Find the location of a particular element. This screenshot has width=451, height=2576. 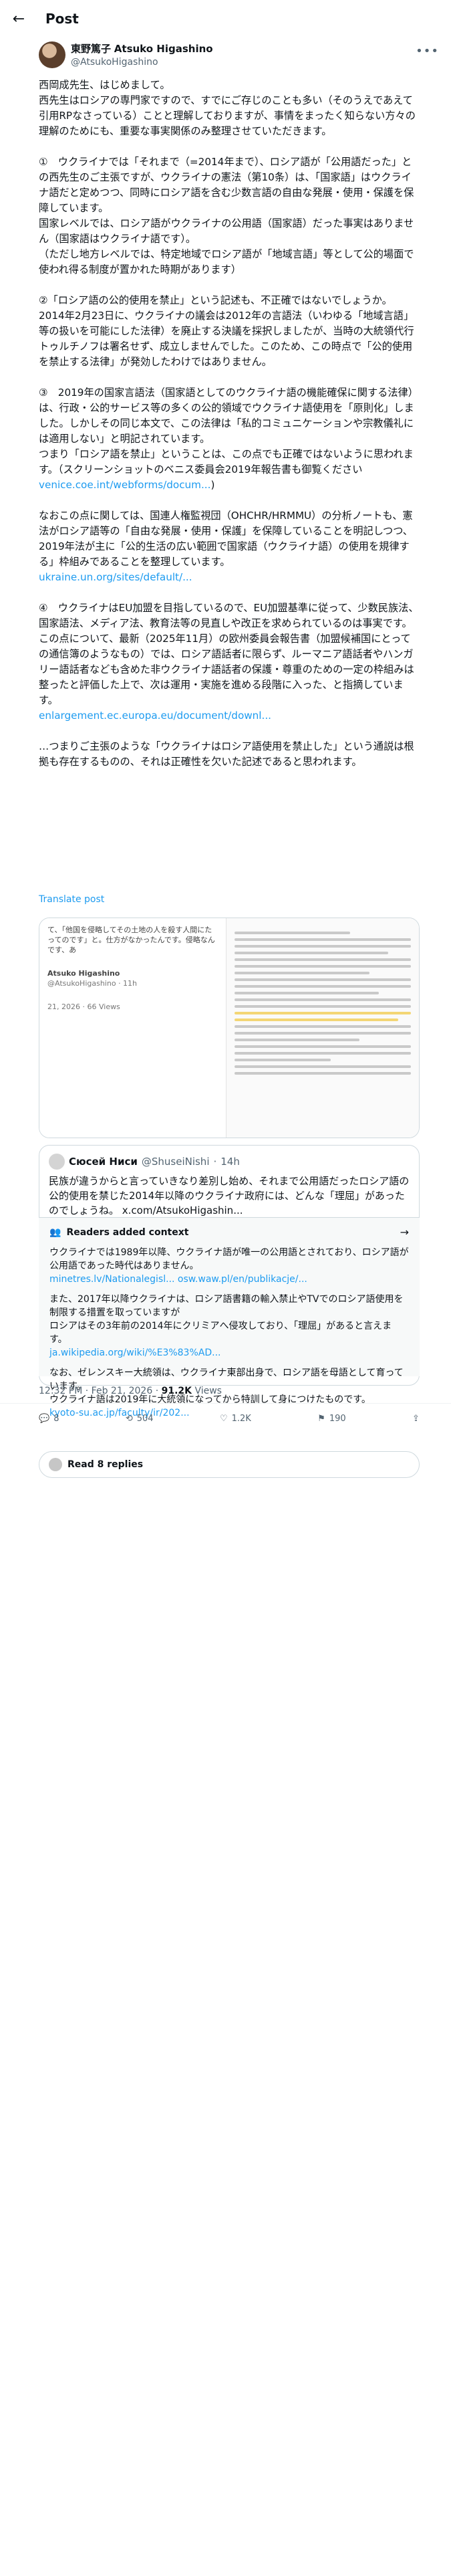

post-meta: 12:32 PM · Feb 21, 2026 · 91.2K Views is located at coordinates (130, 1391).